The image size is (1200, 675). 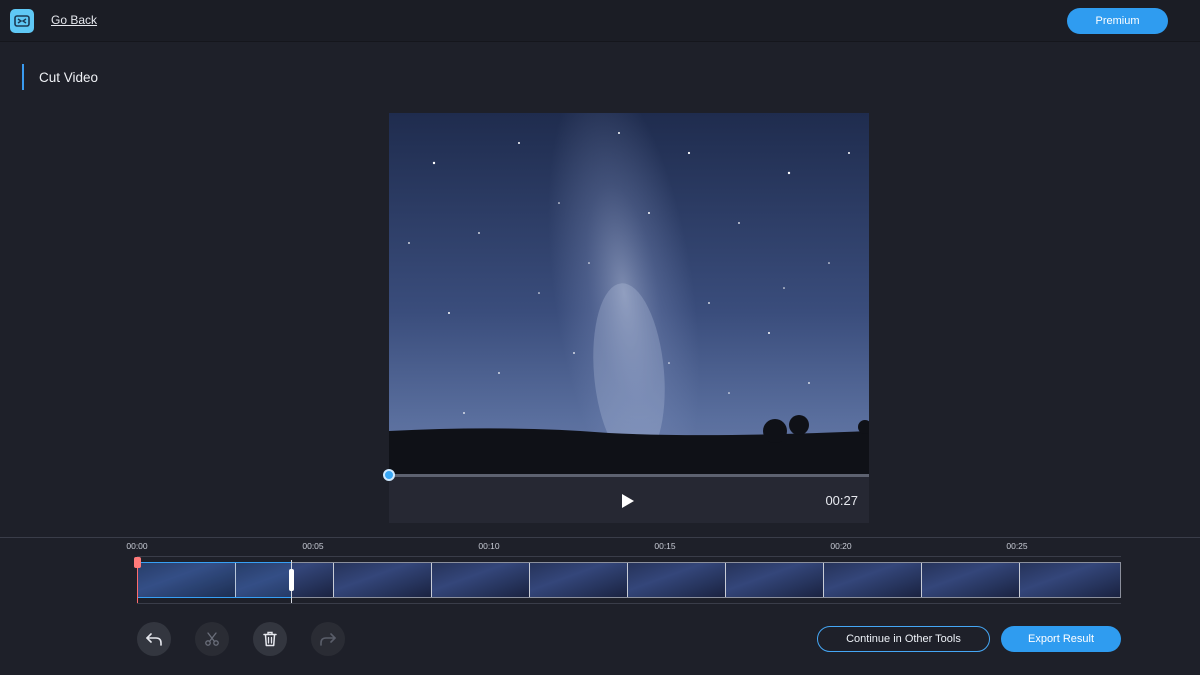 I want to click on cut-button, so click(x=212, y=639).